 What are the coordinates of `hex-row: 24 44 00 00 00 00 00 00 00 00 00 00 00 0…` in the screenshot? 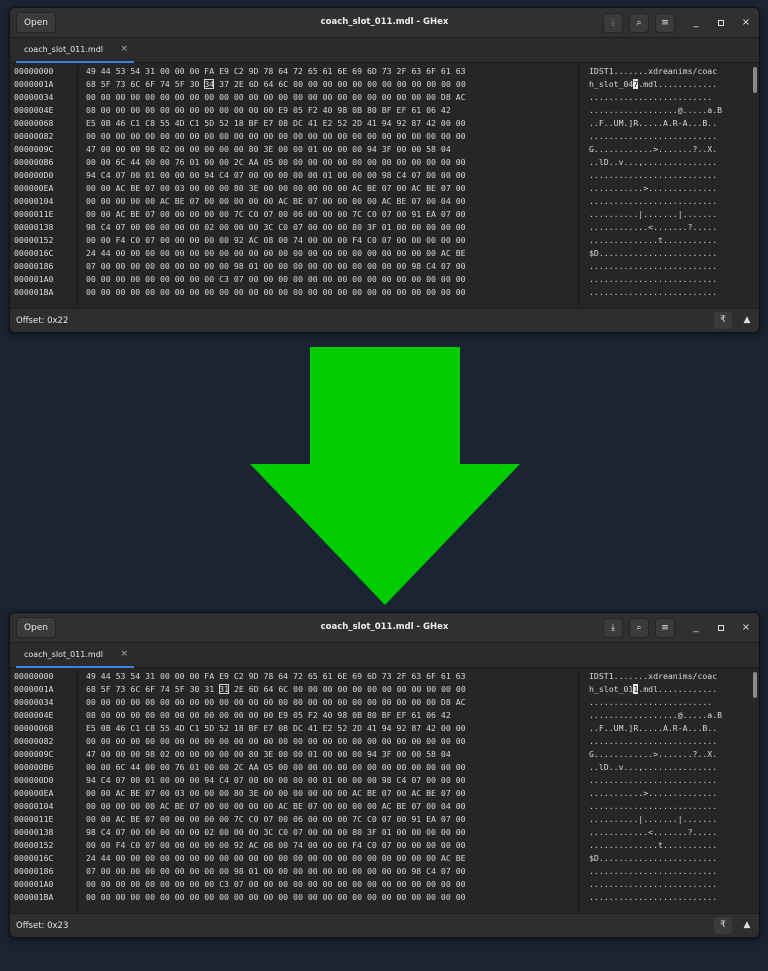 It's located at (276, 858).